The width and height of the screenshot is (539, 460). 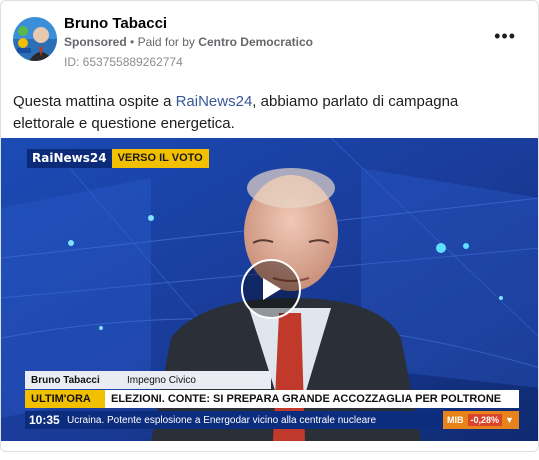 I want to click on paid-for-label: Paid for by, so click(x=166, y=42).